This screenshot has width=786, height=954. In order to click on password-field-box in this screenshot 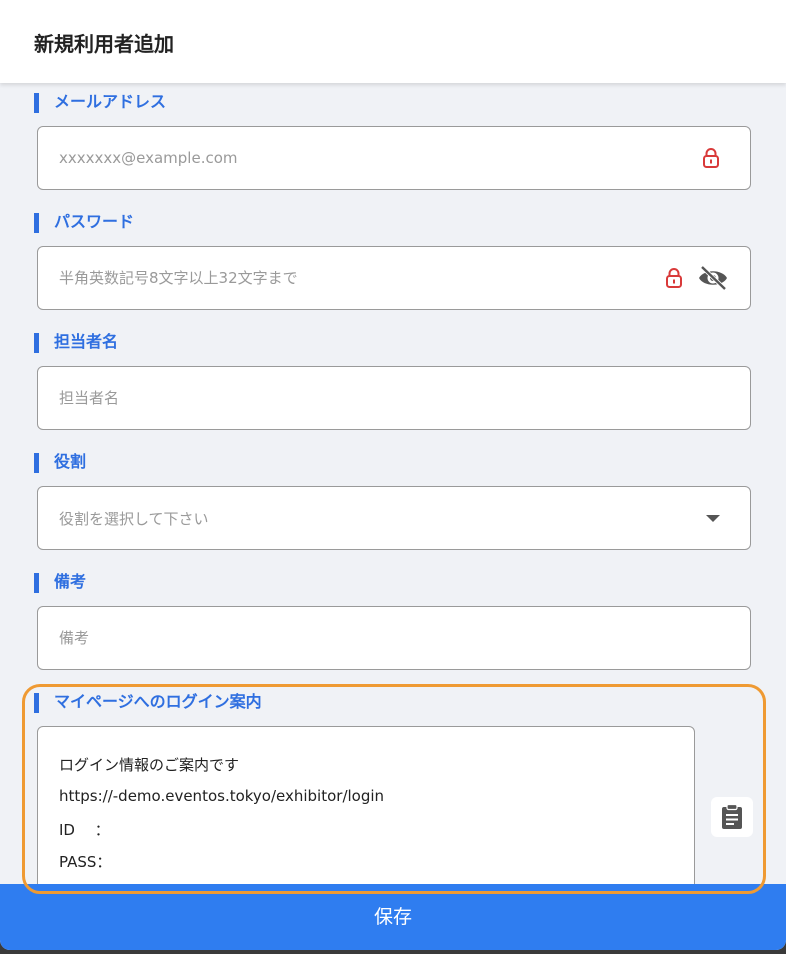, I will do `click(394, 278)`.